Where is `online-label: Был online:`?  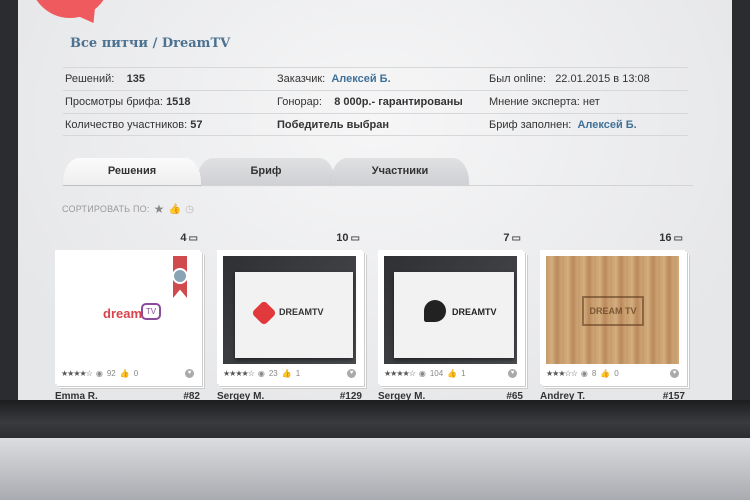
online-label: Был online: is located at coordinates (518, 79).